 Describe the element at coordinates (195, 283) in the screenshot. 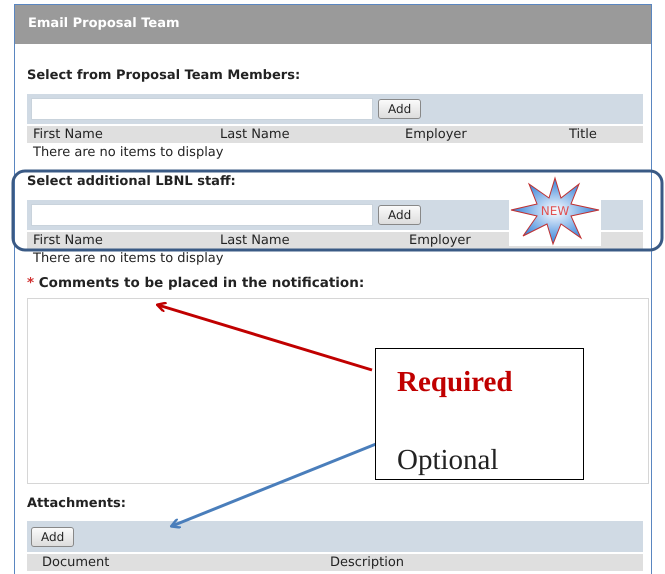

I see `field-label: * Comments to be placed in the notification:` at that location.